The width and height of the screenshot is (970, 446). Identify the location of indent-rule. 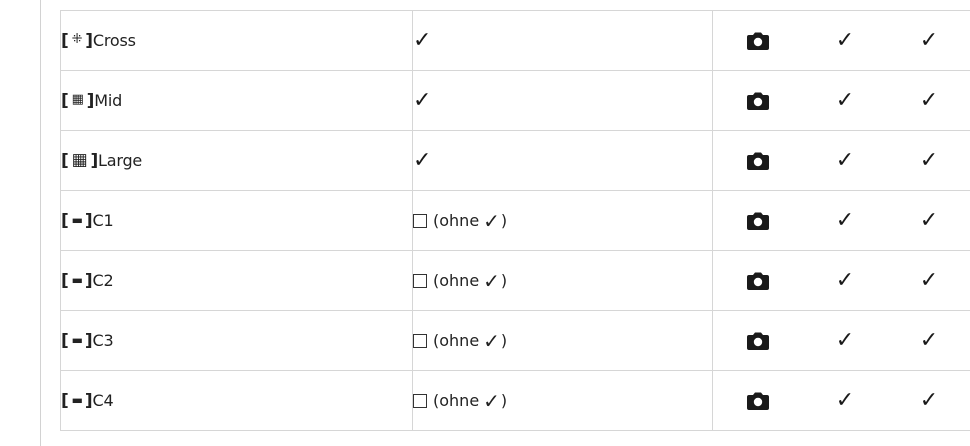
(40, 223).